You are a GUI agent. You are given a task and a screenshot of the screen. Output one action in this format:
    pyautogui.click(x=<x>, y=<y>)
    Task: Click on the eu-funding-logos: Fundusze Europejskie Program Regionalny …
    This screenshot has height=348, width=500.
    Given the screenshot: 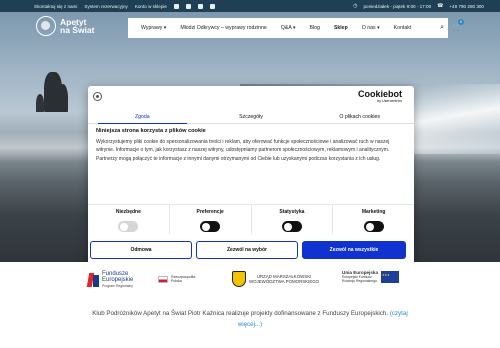 What is the action you would take?
    pyautogui.click(x=250, y=282)
    